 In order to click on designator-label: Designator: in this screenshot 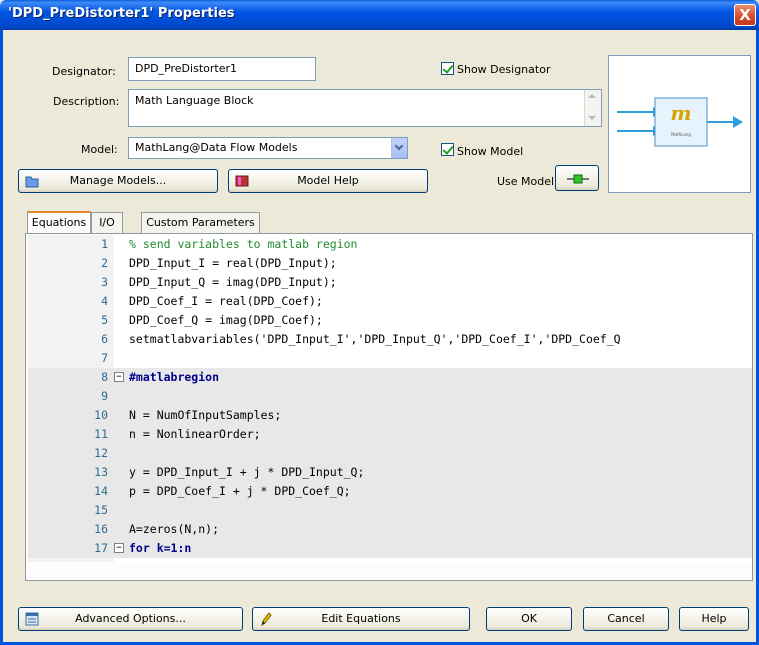, I will do `click(84, 71)`.